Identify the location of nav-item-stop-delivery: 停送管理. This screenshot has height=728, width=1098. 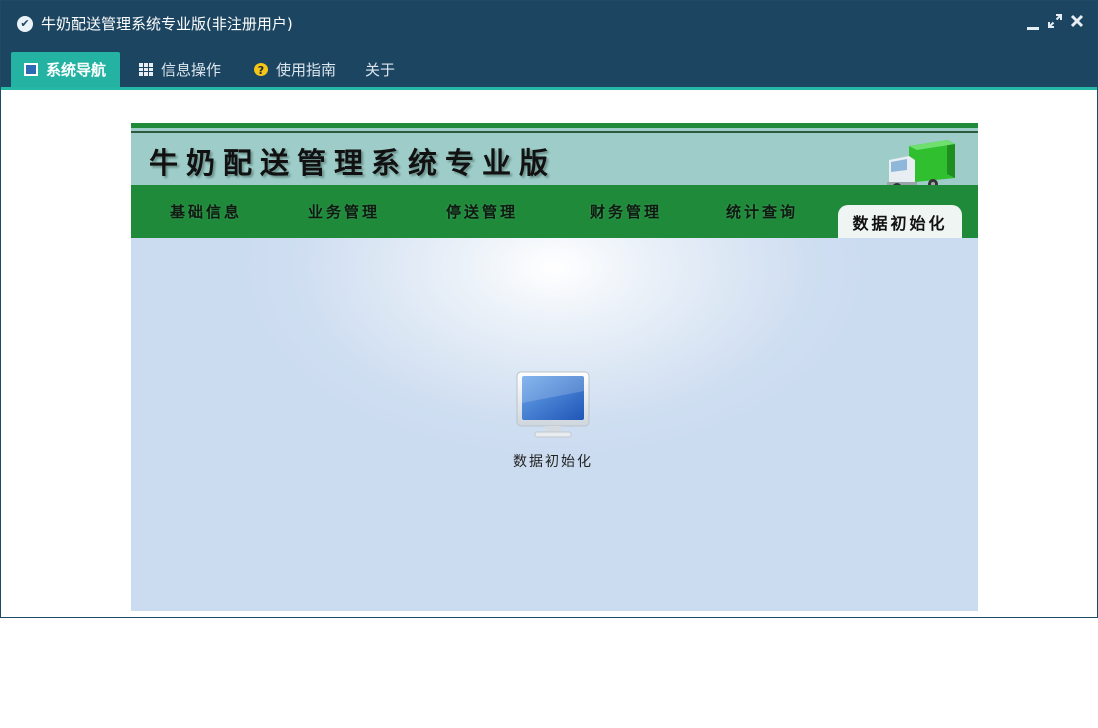
(482, 211).